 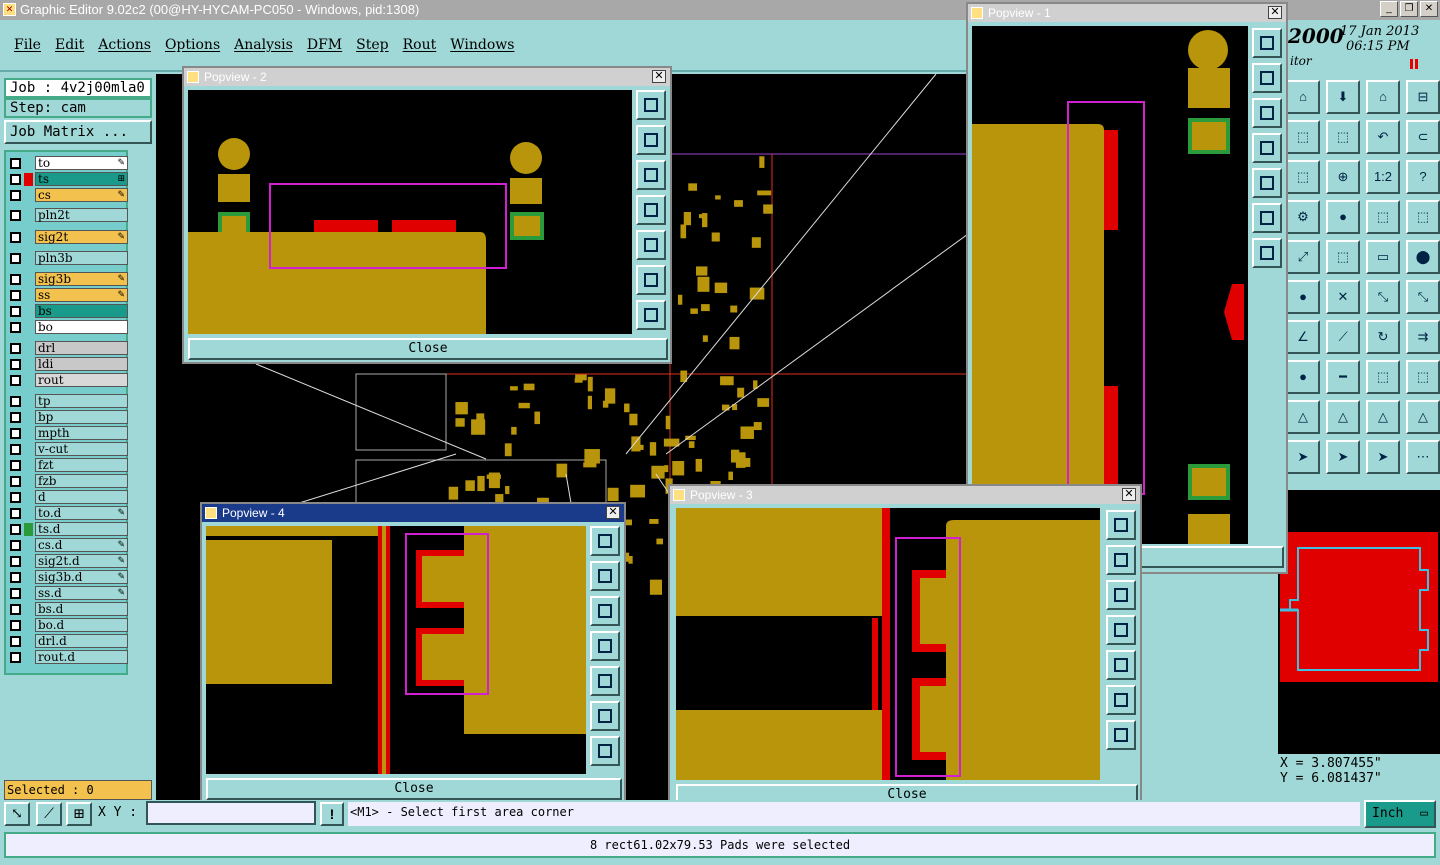 I want to click on layer-row-sig3b: sig3b ✎, so click(x=69, y=279).